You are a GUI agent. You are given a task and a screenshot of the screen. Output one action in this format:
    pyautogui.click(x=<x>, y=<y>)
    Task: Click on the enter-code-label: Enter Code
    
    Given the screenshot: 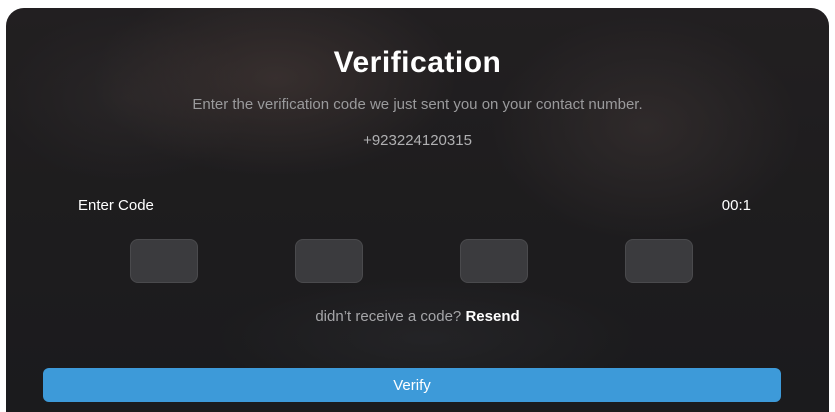 What is the action you would take?
    pyautogui.click(x=116, y=205)
    